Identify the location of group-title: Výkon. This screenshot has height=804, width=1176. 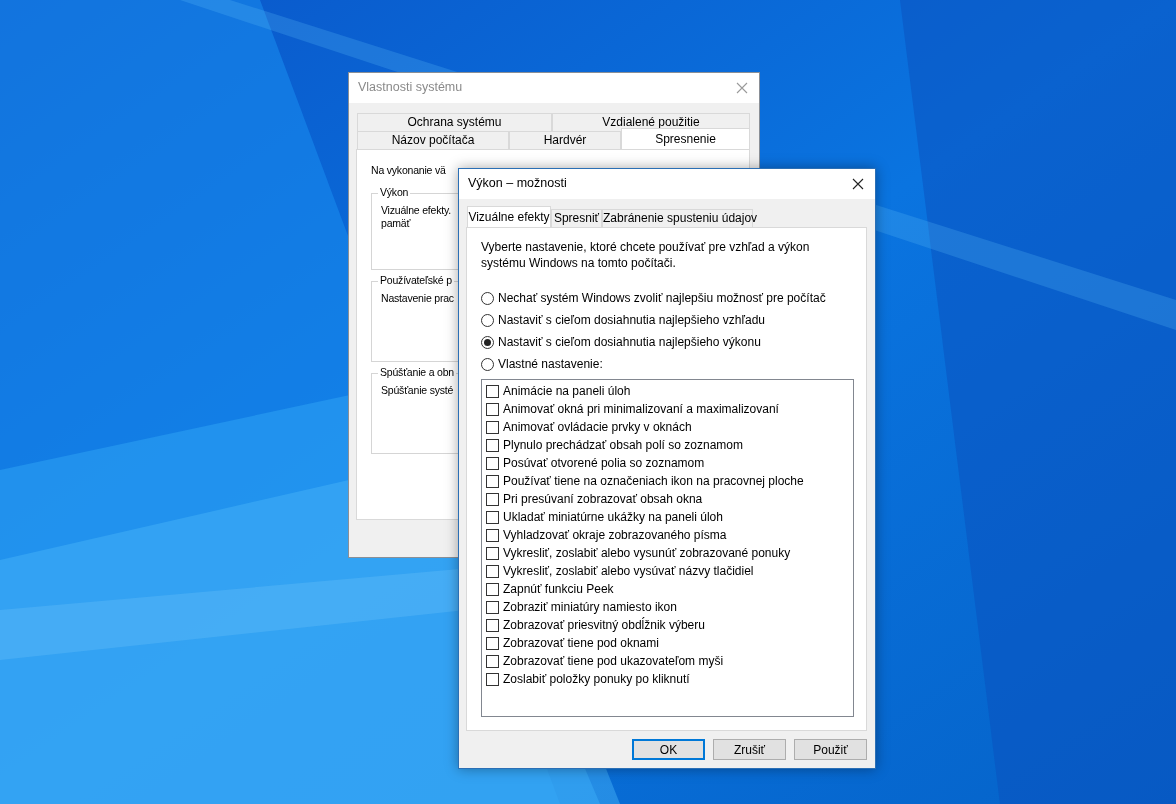
(394, 193).